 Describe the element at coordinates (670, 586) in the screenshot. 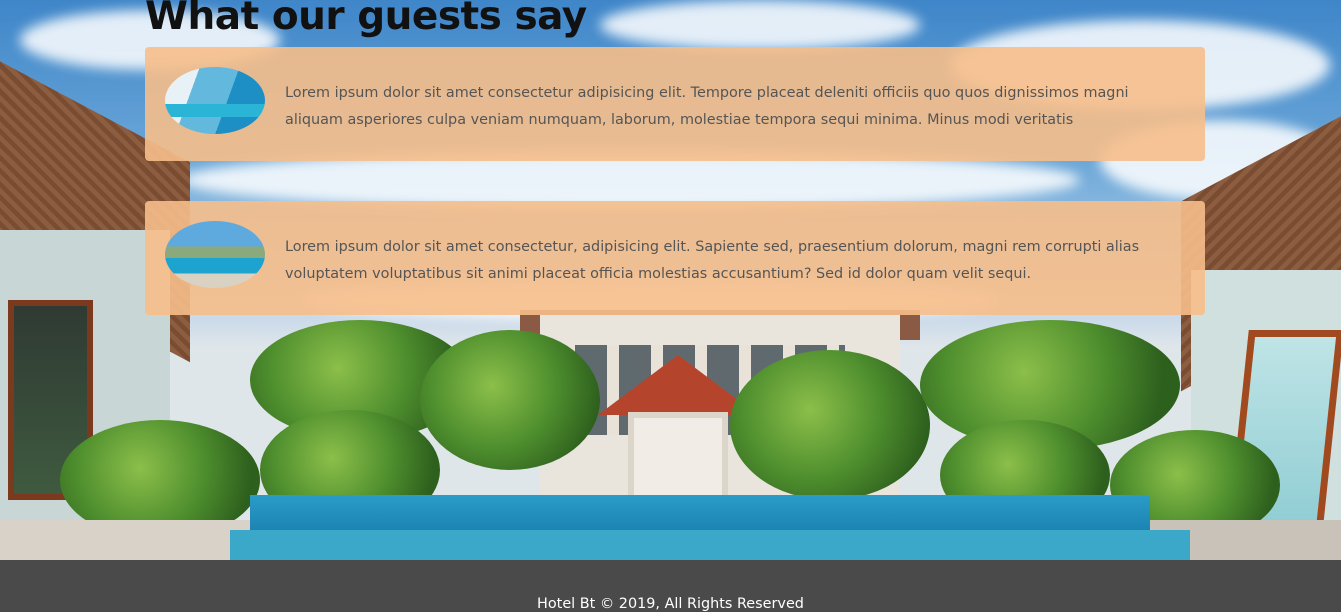

I see `footer: Hotel Bt © 2019, All Rights Reserved` at that location.